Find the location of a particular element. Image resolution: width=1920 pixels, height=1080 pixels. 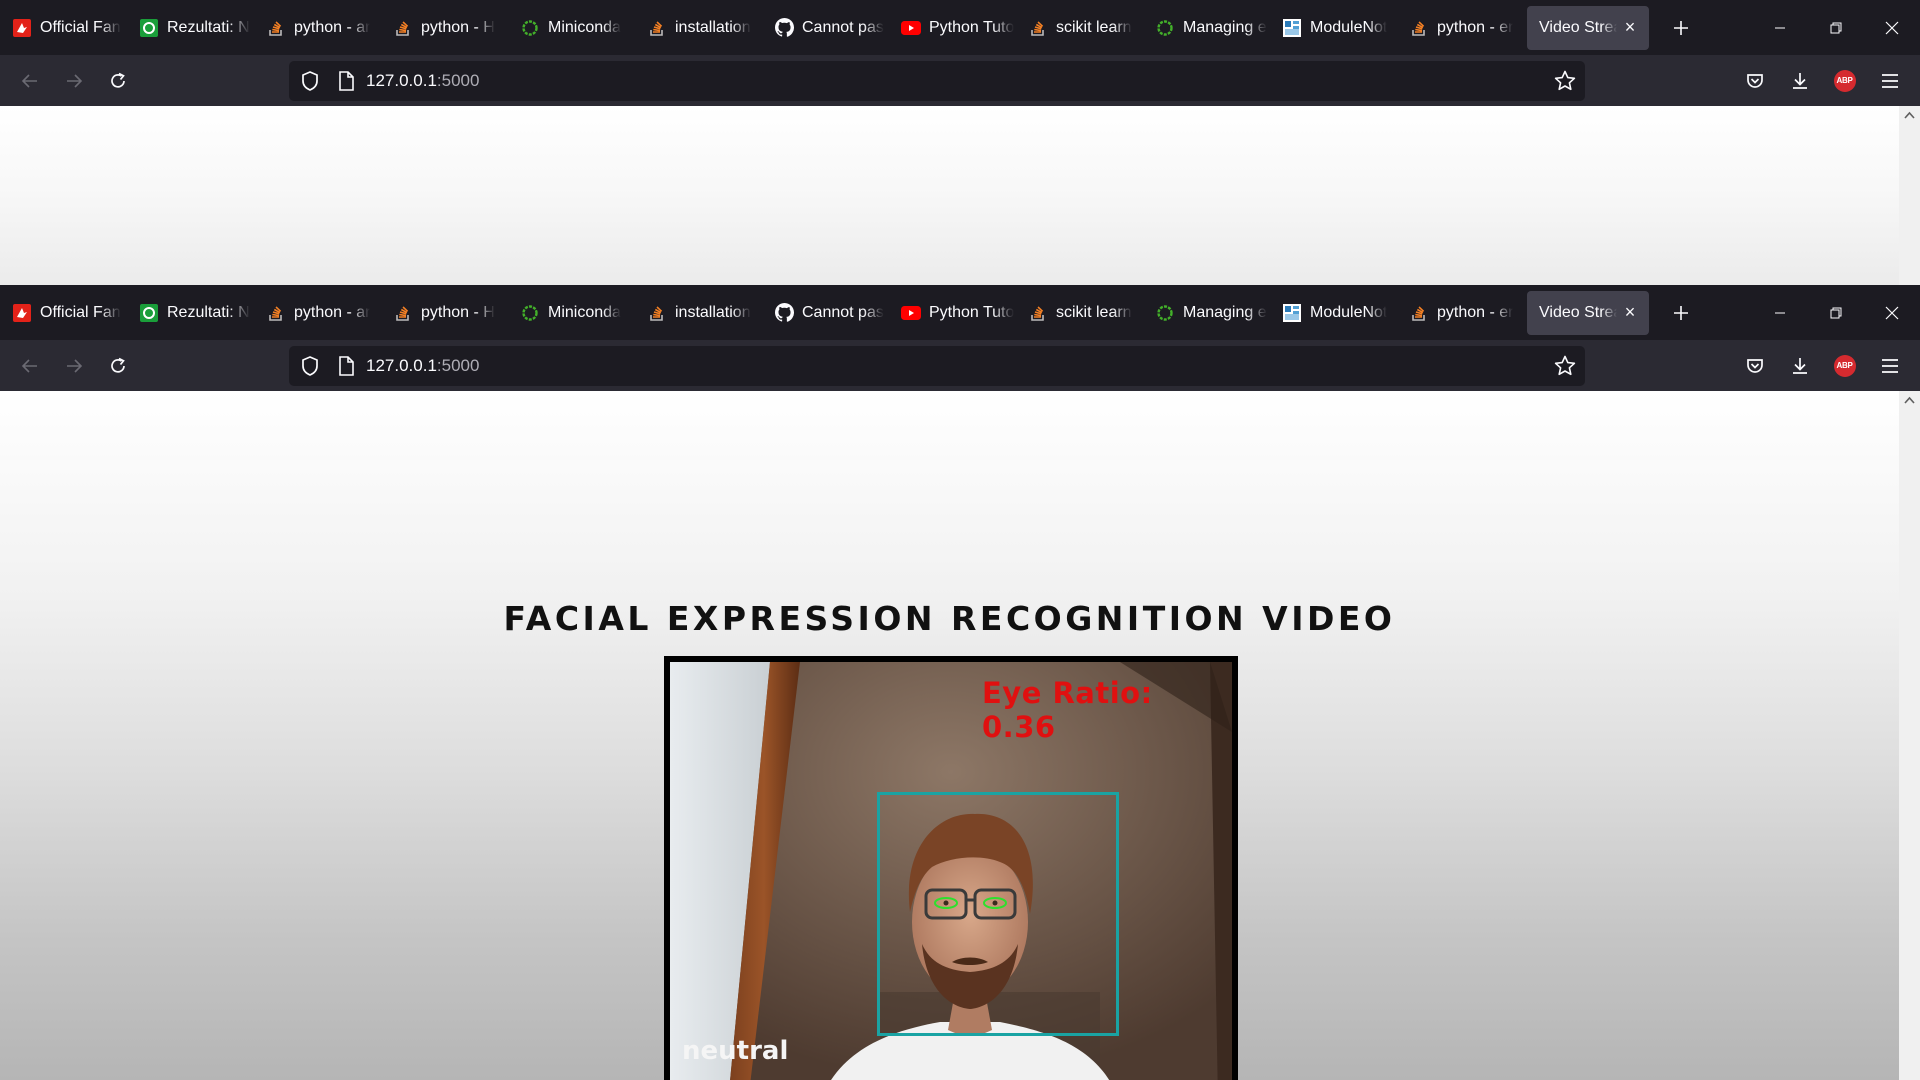

tab-label: installation is located at coordinates (713, 27).